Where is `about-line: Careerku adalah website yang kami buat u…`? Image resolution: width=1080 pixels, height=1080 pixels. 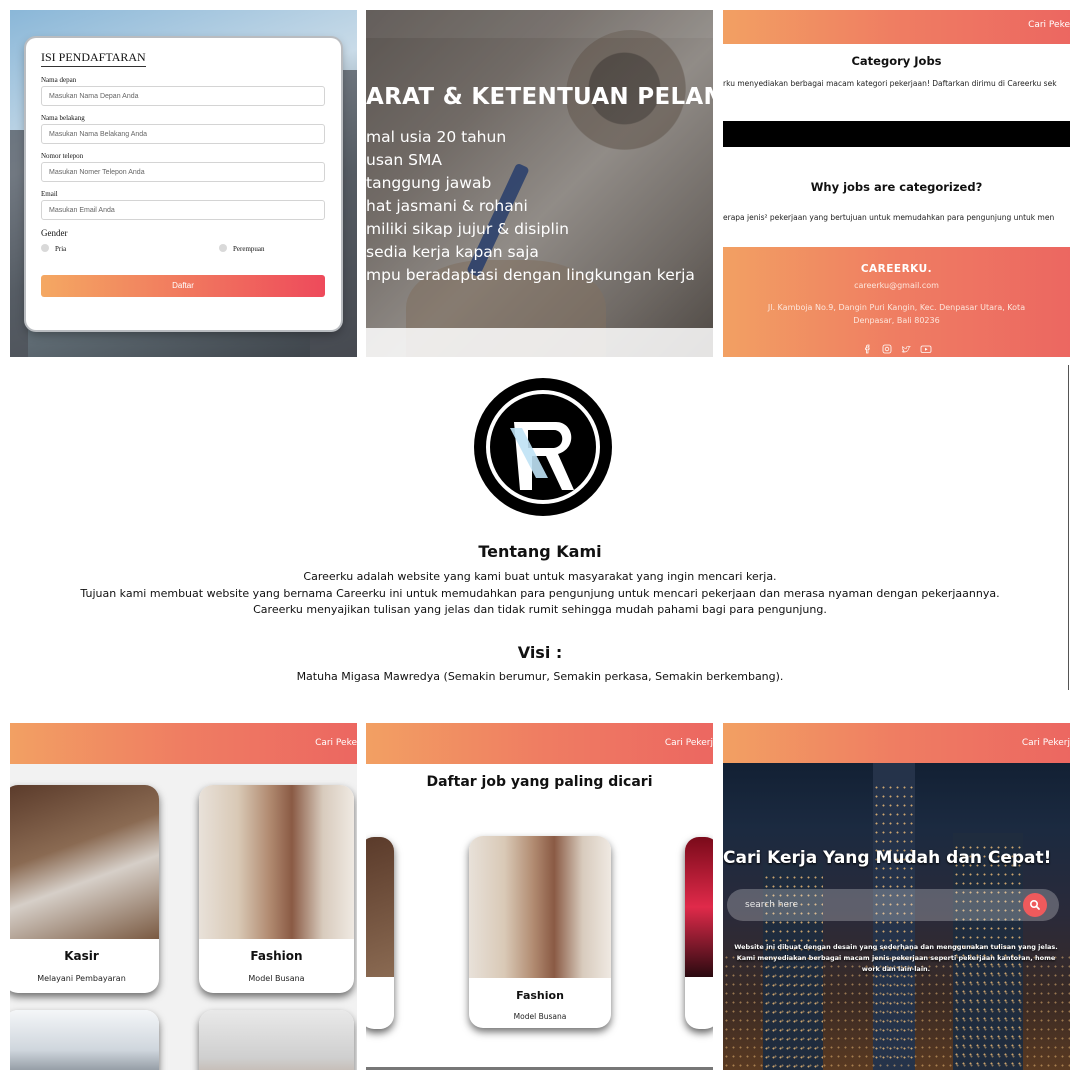
about-line: Careerku adalah website yang kami buat u… is located at coordinates (540, 576).